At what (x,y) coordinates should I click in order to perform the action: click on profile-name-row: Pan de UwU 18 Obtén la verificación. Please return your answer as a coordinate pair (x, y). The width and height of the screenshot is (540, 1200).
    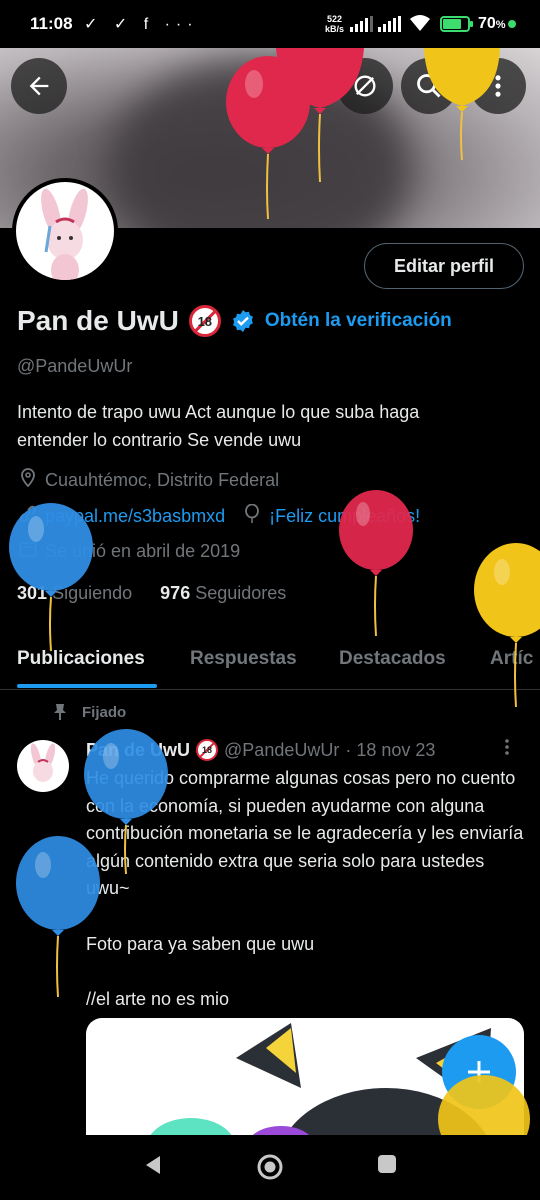
    Looking at the image, I should click on (234, 321).